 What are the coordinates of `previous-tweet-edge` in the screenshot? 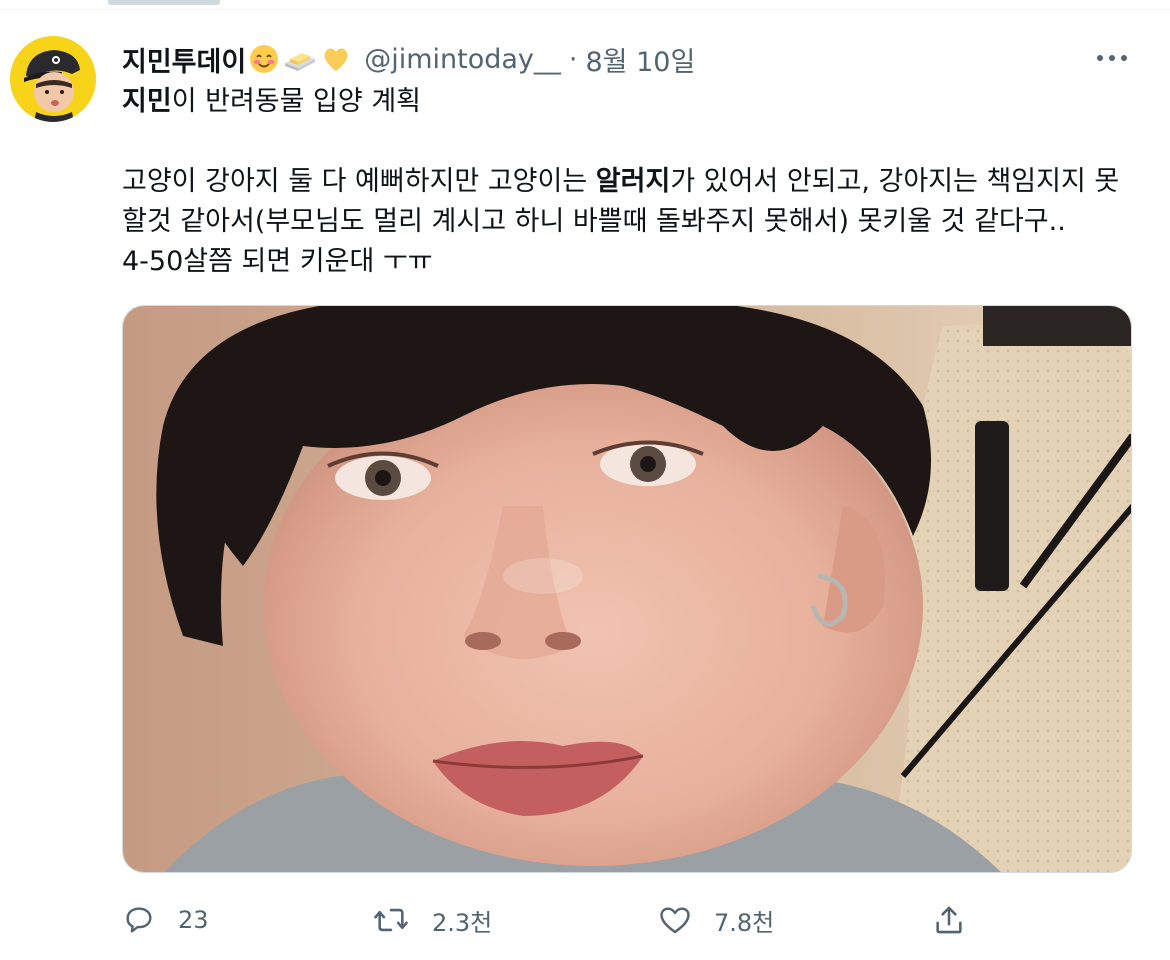 It's located at (585, 5).